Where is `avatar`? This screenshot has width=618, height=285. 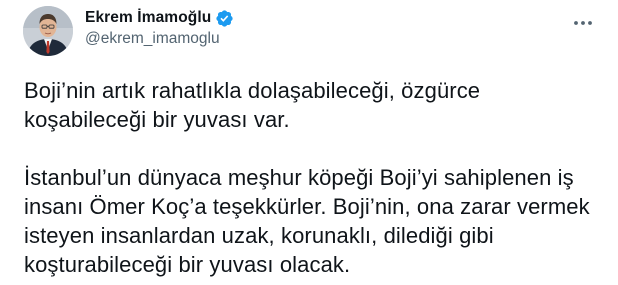
avatar is located at coordinates (48, 31).